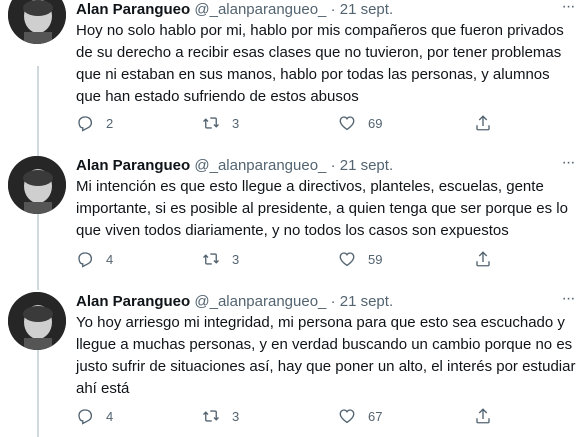 The image size is (588, 437). I want to click on like-count: 69, so click(375, 123).